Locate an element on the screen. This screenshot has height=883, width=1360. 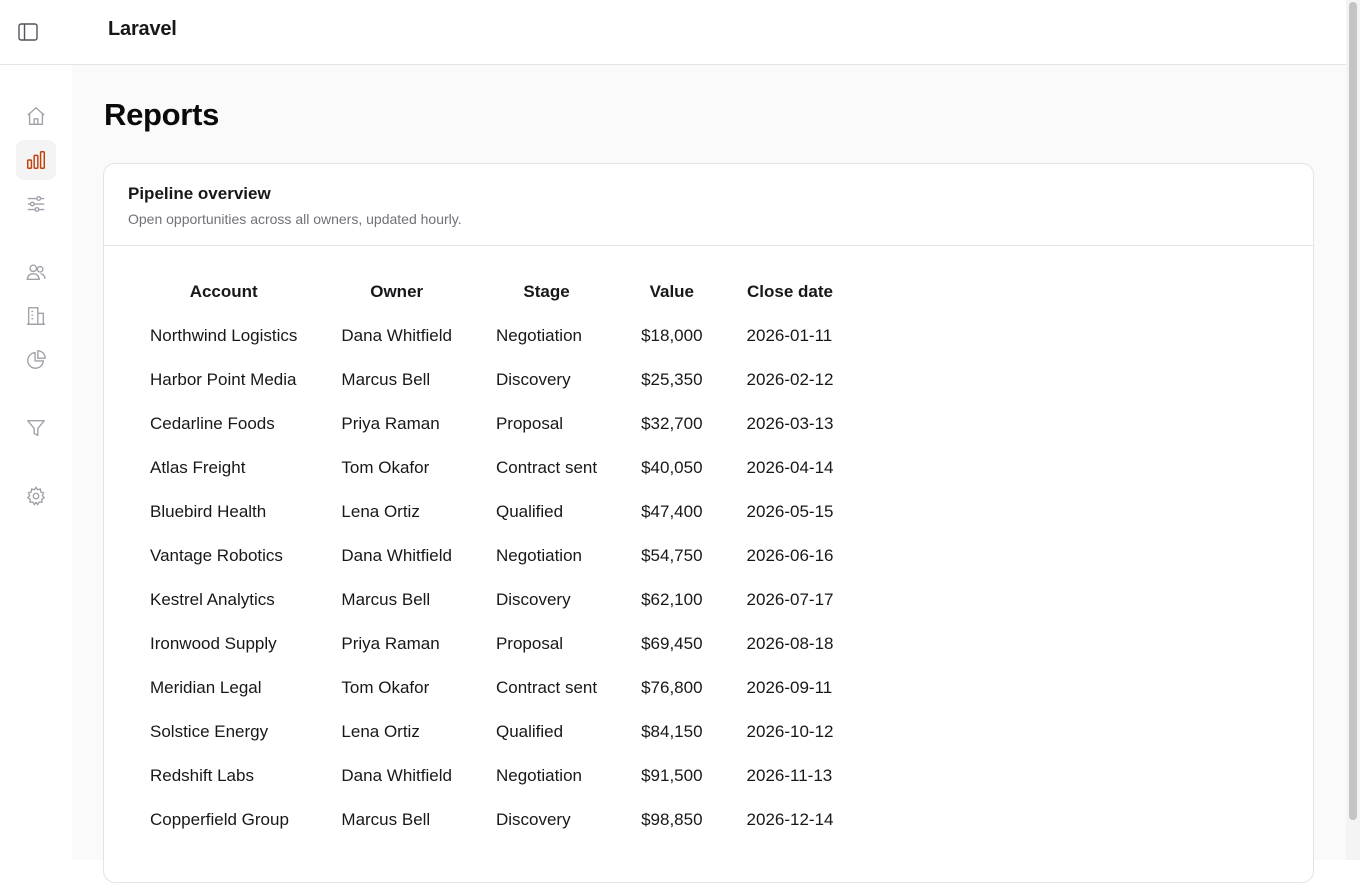
owner-cell: Tom Okafor is located at coordinates (385, 687).